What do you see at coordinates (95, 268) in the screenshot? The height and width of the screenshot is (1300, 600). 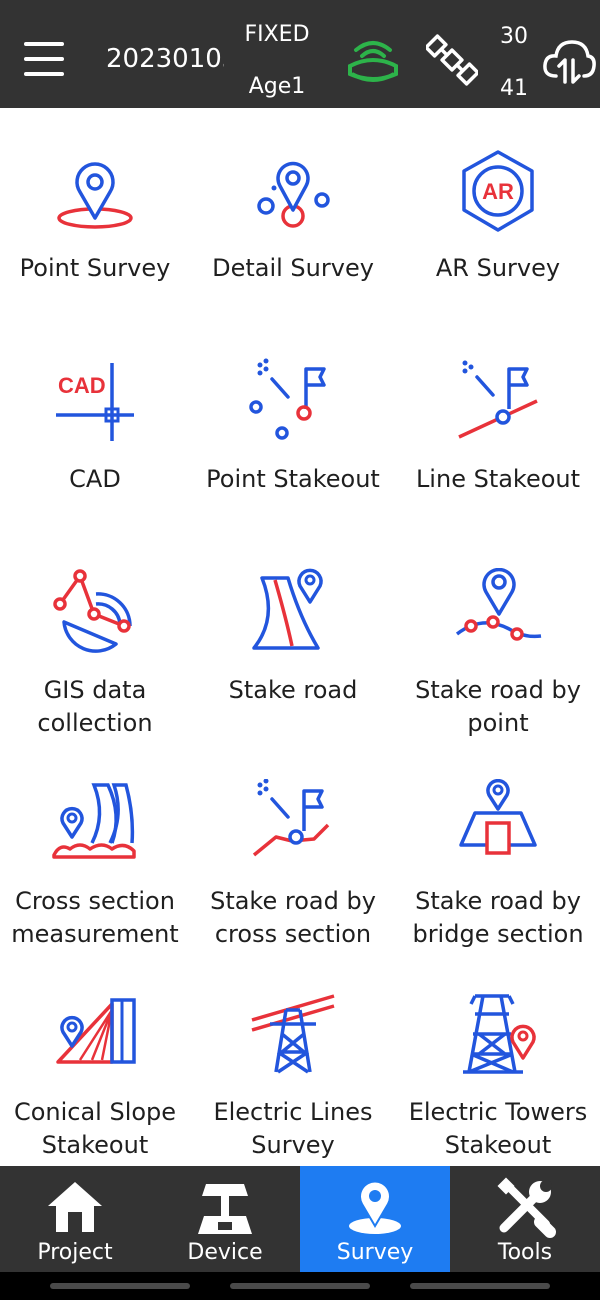 I see `tile-label: Point Survey` at bounding box center [95, 268].